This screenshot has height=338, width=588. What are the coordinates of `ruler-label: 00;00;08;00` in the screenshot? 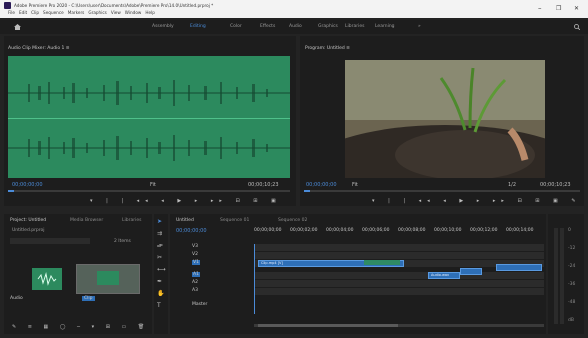 It's located at (412, 230).